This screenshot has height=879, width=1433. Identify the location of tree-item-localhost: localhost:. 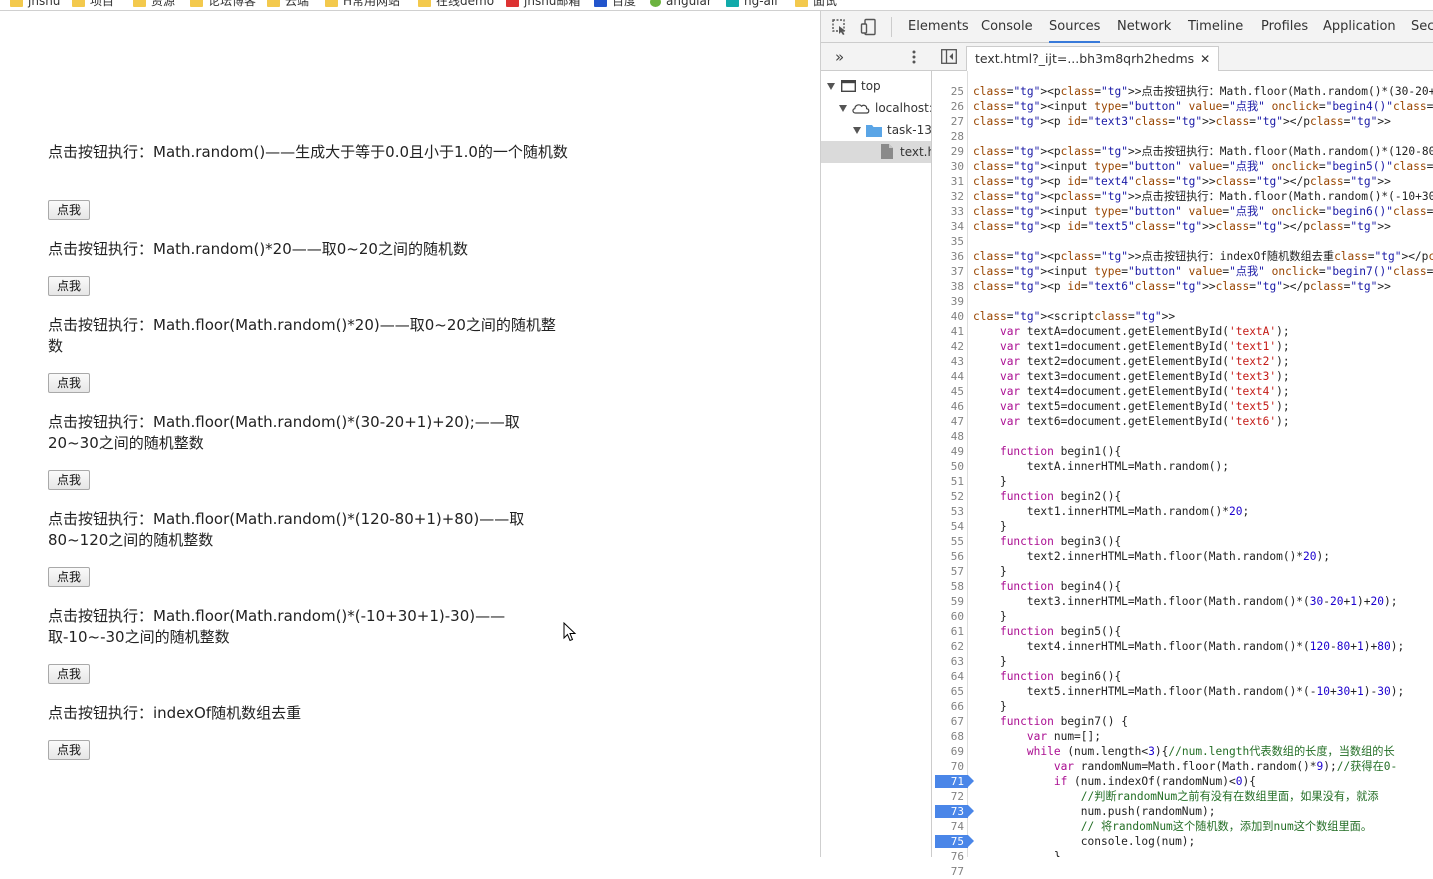
(876, 108).